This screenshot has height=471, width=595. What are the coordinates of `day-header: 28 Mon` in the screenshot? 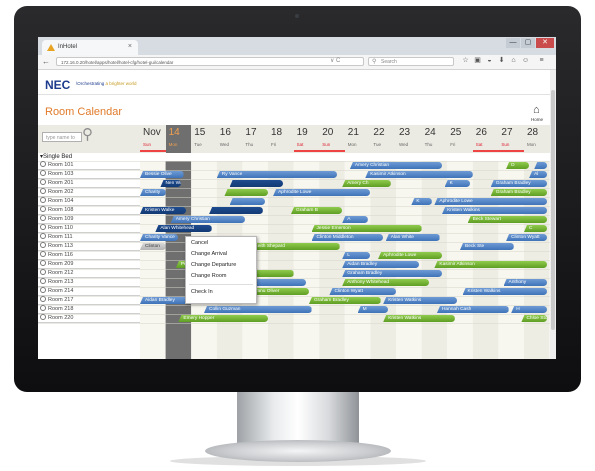 It's located at (537, 139).